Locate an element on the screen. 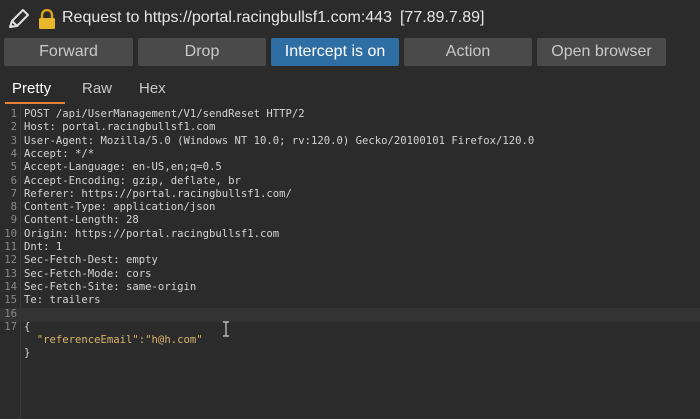 This screenshot has height=419, width=700. line-number: 4 is located at coordinates (13, 153).